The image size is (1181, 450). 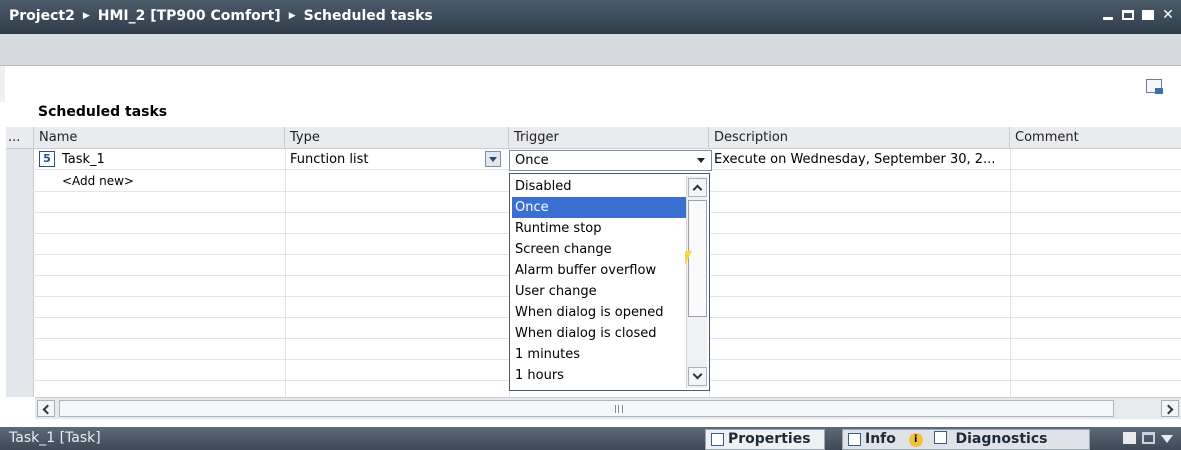 I want to click on properties-icon, so click(x=717, y=439).